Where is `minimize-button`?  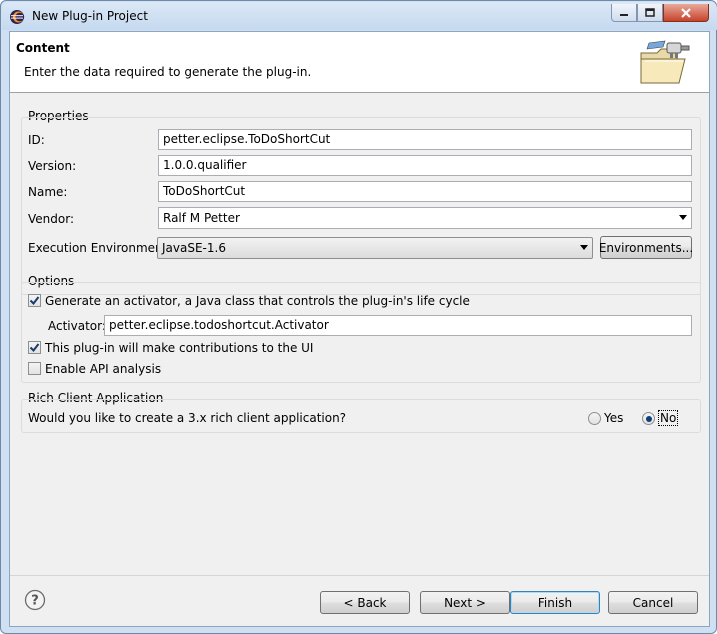
minimize-button is located at coordinates (624, 13).